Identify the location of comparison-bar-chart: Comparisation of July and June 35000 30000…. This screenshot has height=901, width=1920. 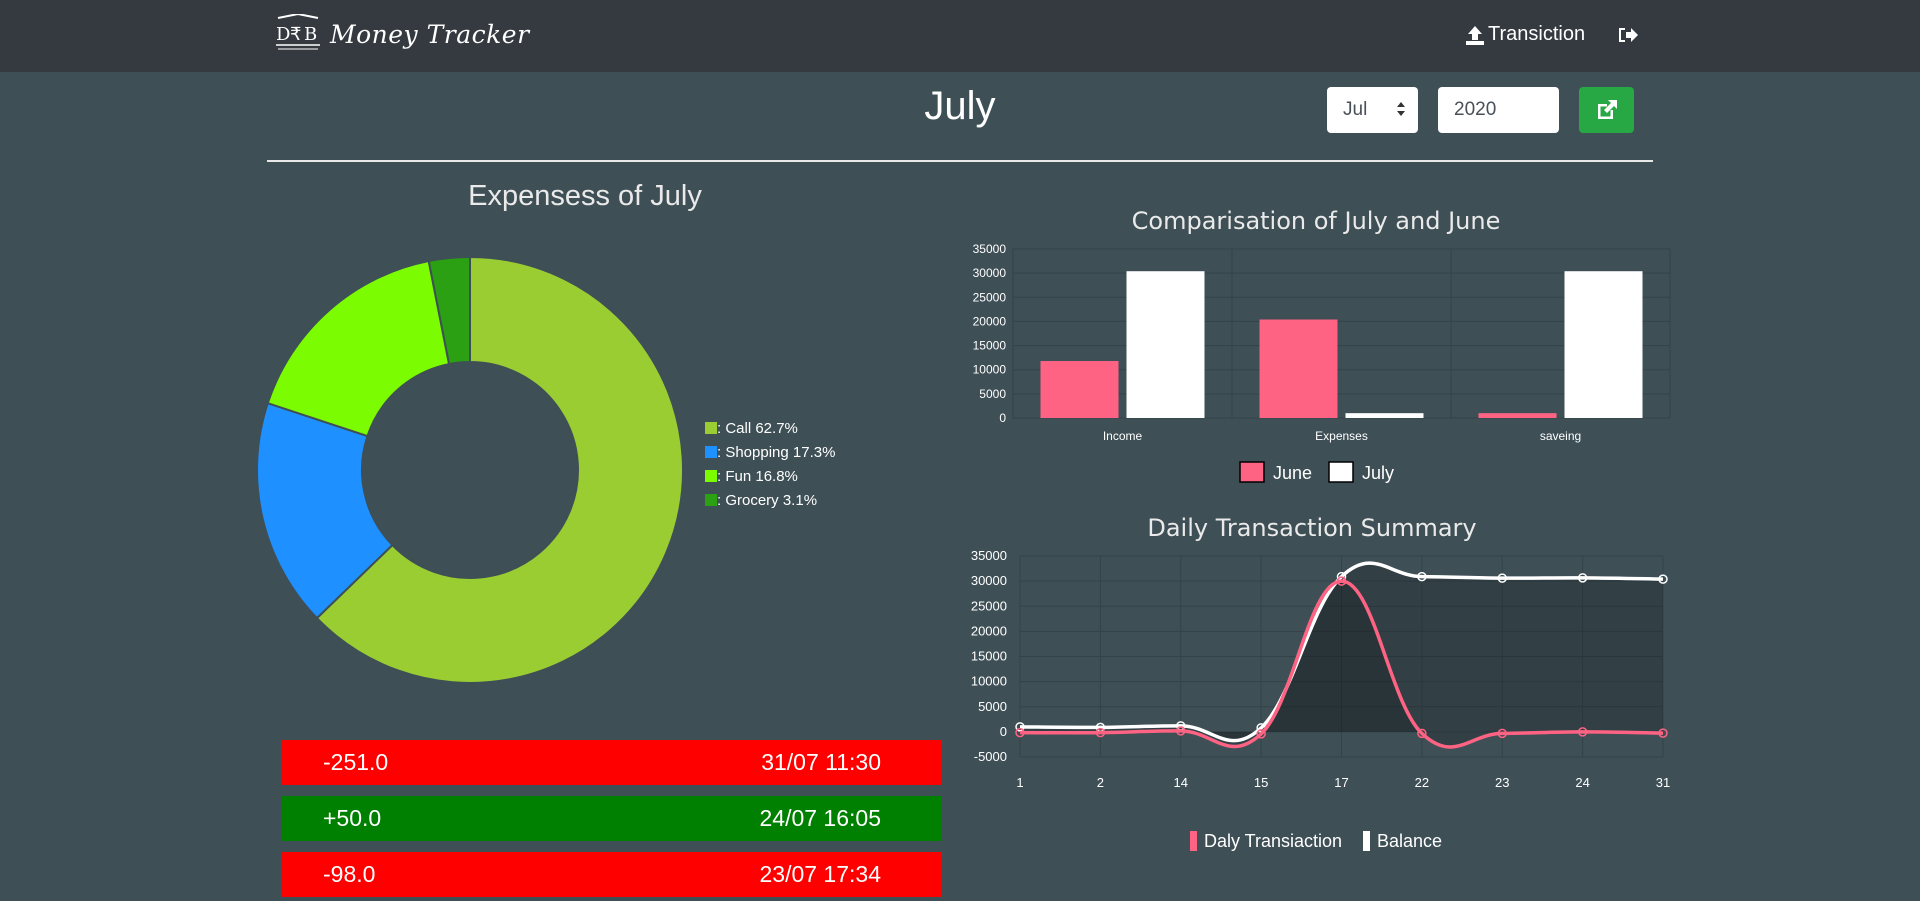
(1322, 345).